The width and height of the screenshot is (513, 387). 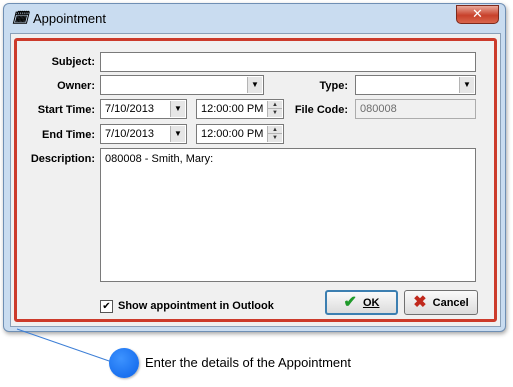 What do you see at coordinates (450, 302) in the screenshot?
I see `cancel-button-label: Cancel` at bounding box center [450, 302].